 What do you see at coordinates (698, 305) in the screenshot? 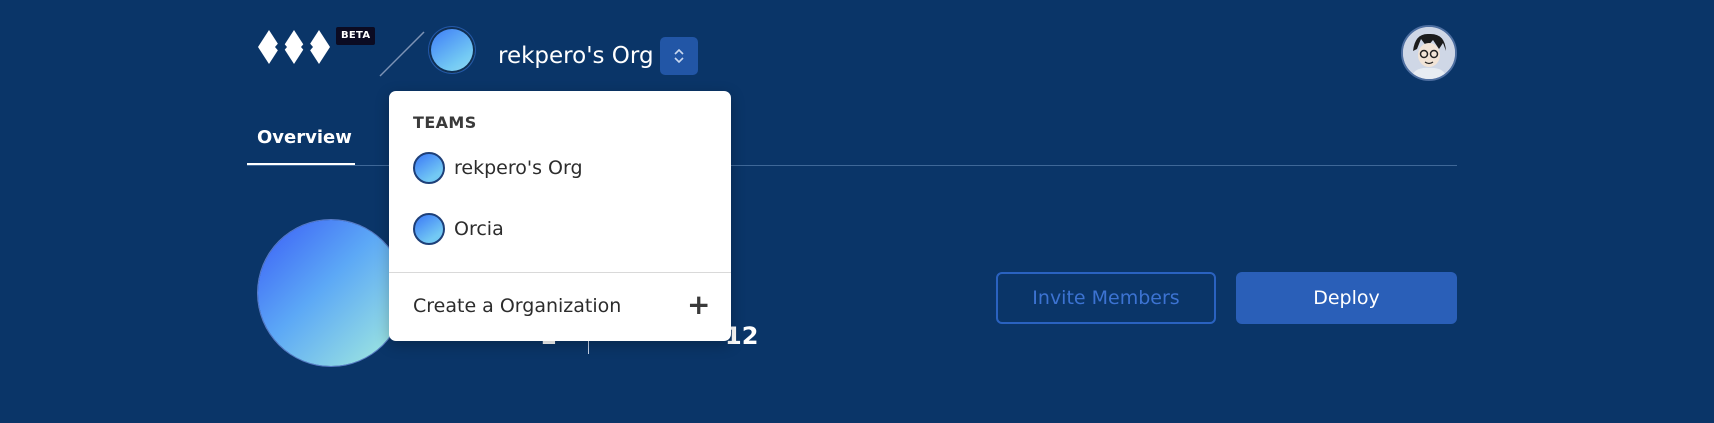
I see `plus-icon: +` at bounding box center [698, 305].